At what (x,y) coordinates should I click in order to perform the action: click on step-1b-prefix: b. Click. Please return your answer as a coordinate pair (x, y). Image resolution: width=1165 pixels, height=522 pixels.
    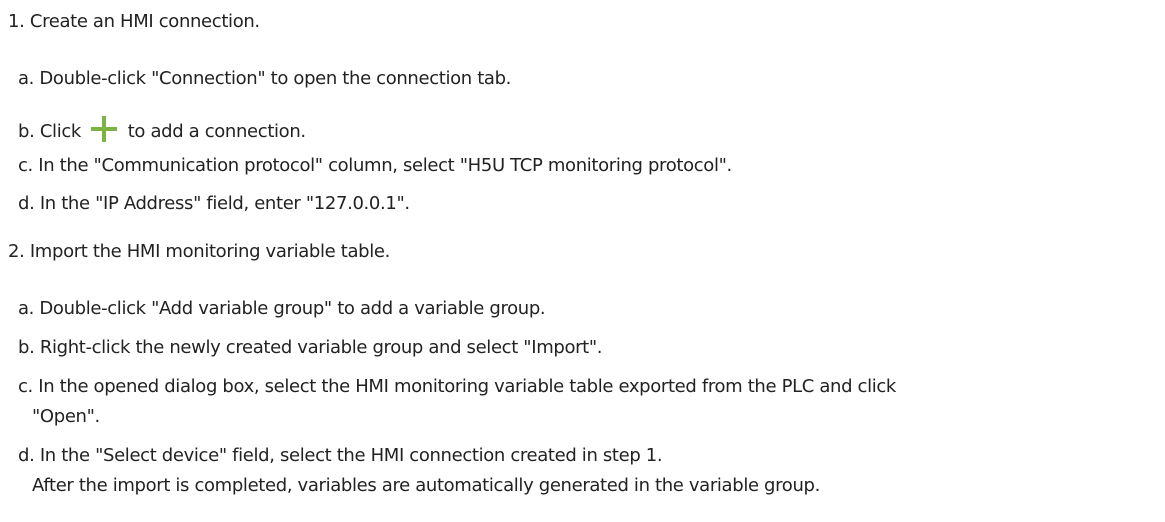
    Looking at the image, I should click on (49, 131).